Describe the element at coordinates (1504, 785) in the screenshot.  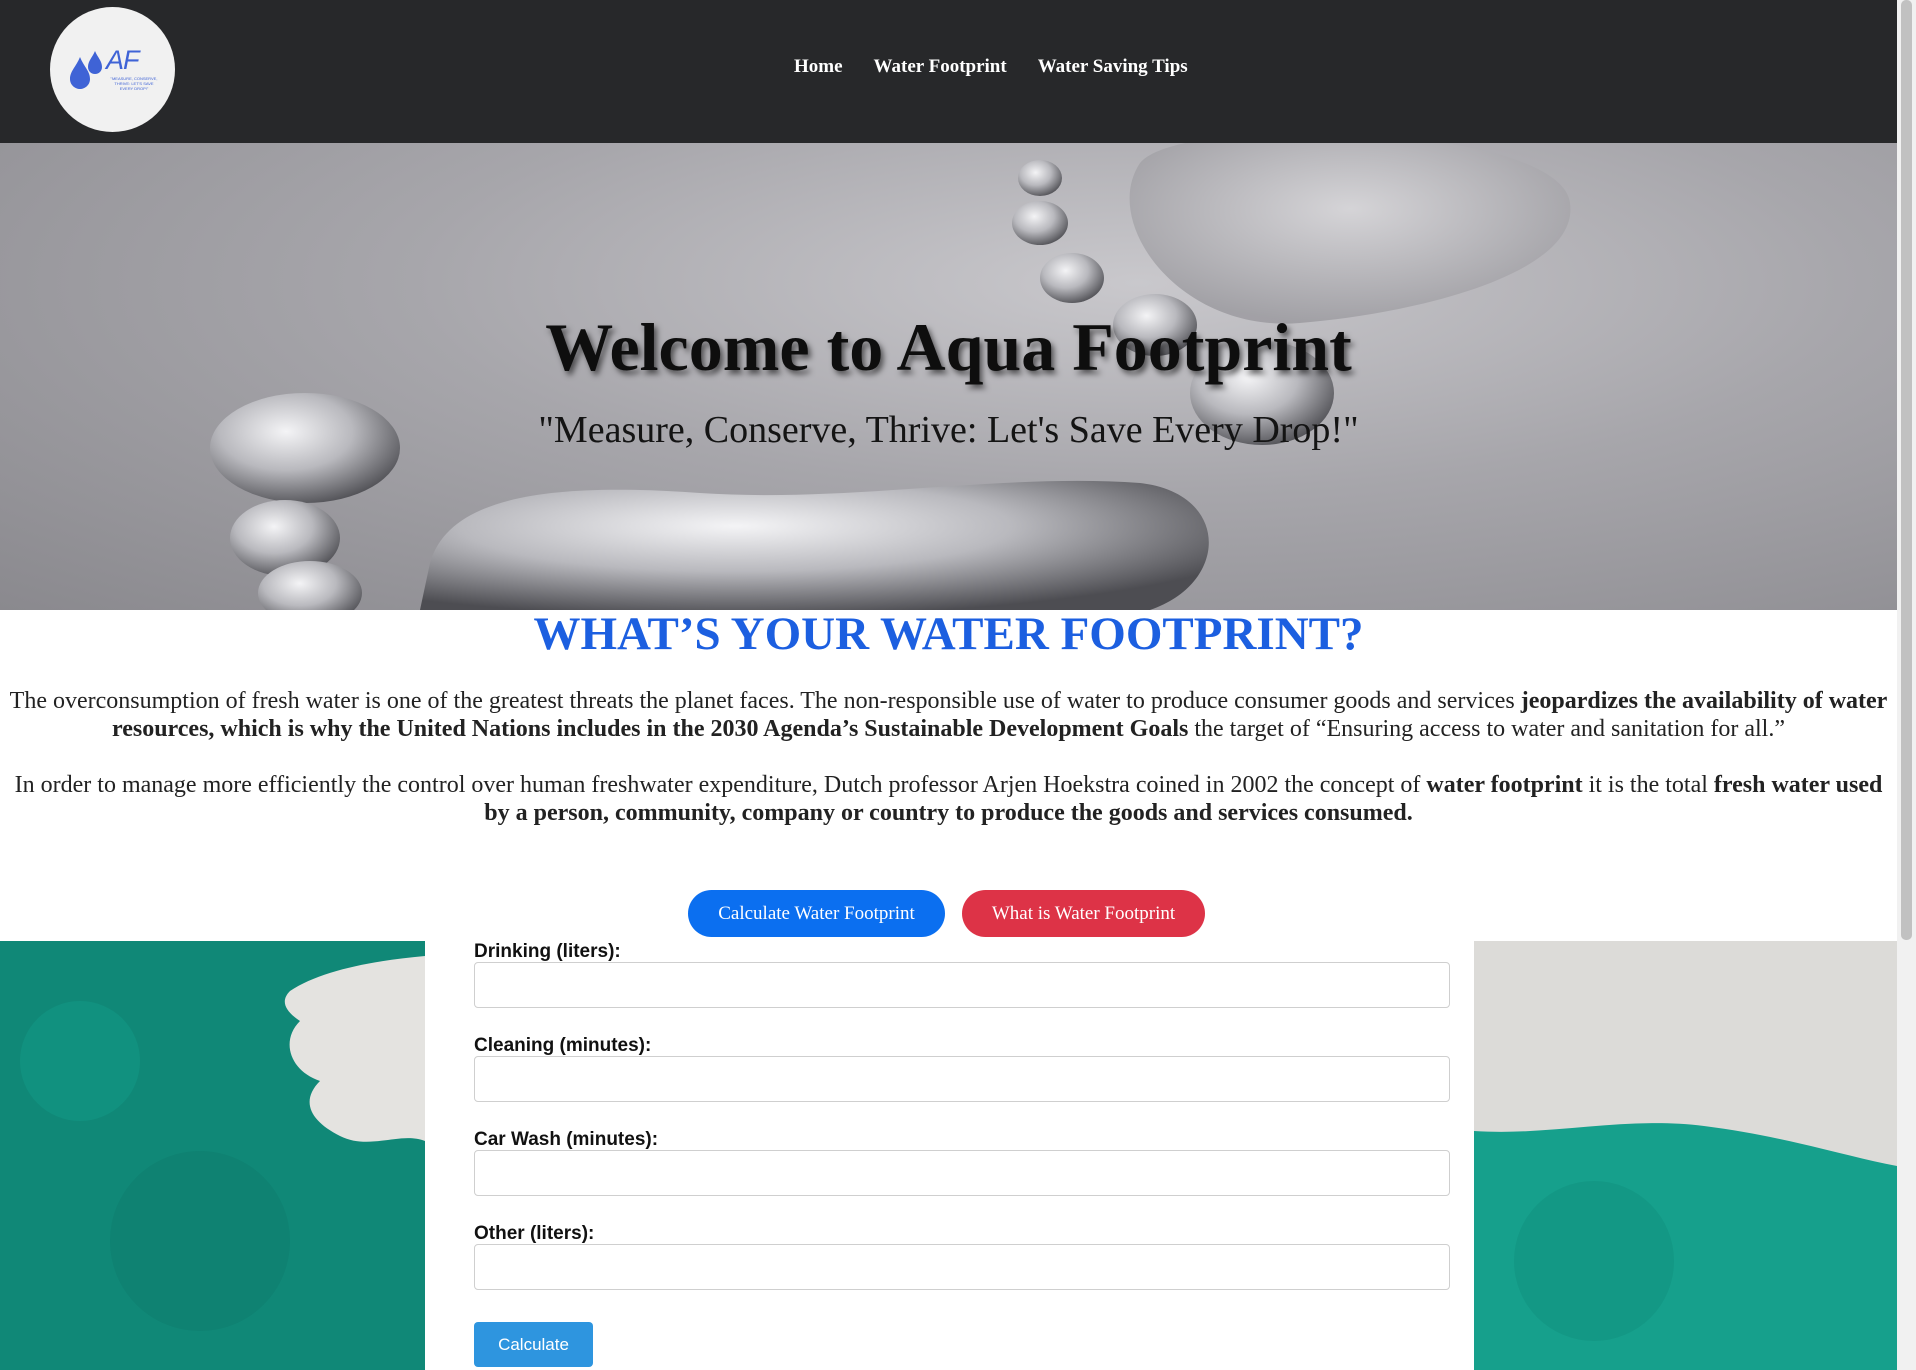
I see `definition-term: water footprint` at that location.